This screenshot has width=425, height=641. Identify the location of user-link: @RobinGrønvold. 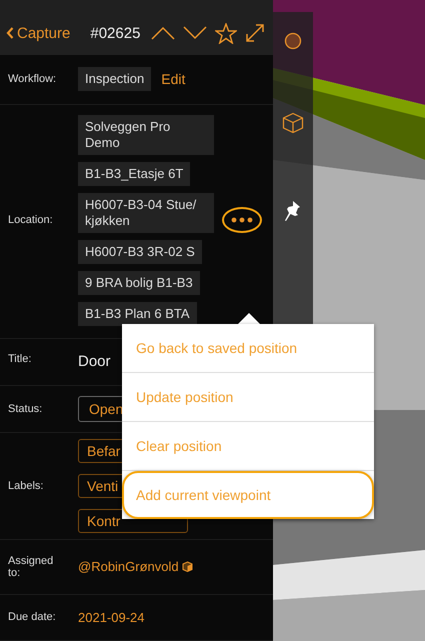
(128, 566).